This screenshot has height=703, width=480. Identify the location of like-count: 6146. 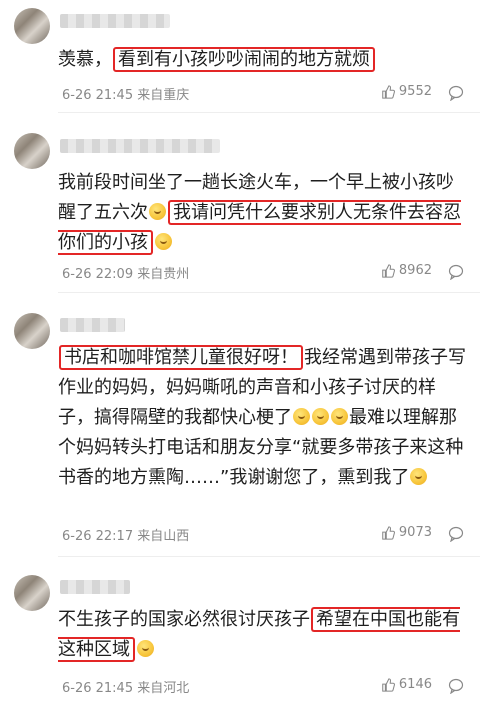
(415, 684).